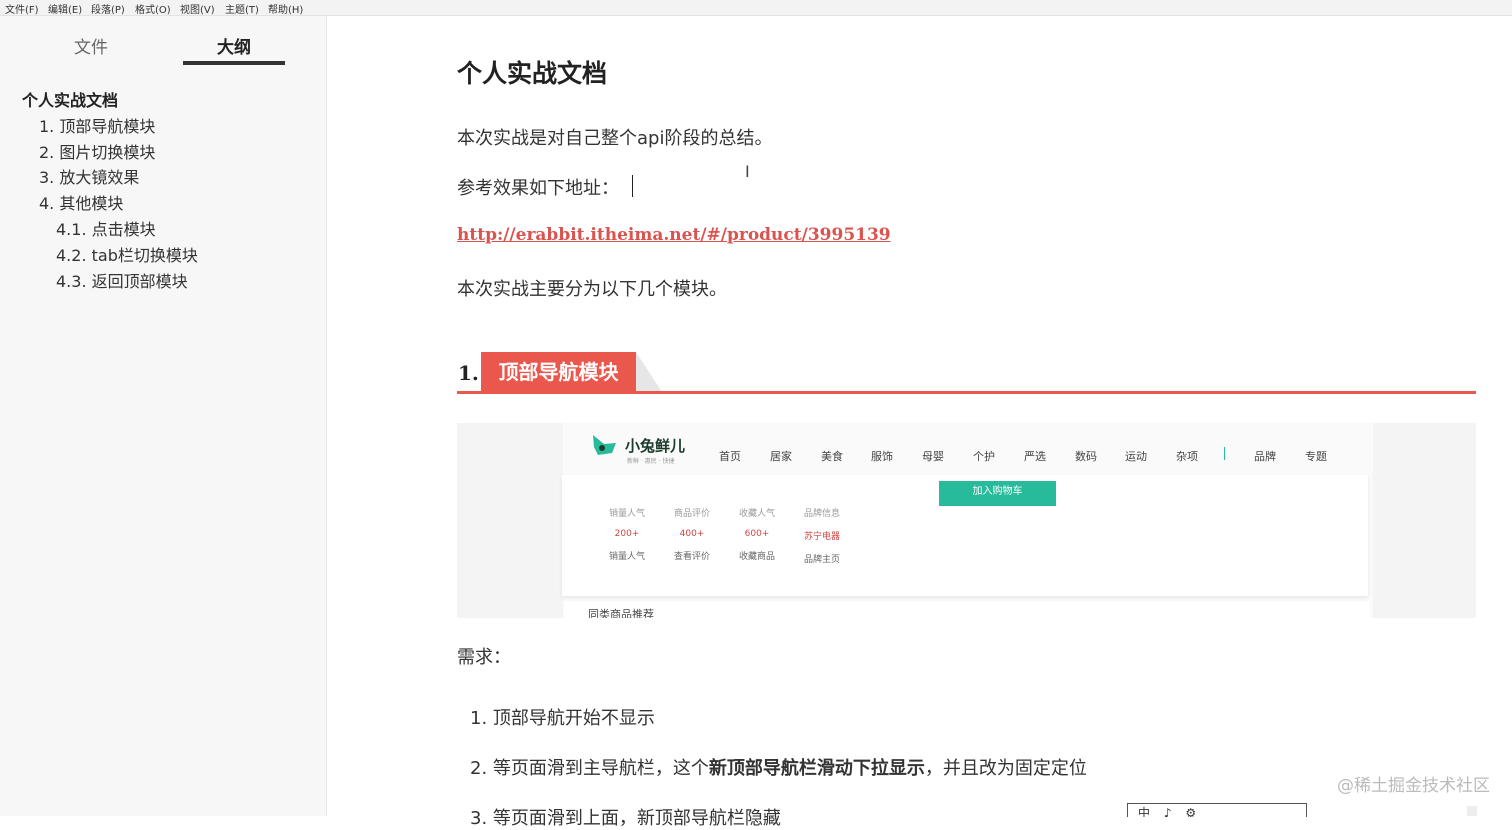  I want to click on nav-item: 个护, so click(984, 456).